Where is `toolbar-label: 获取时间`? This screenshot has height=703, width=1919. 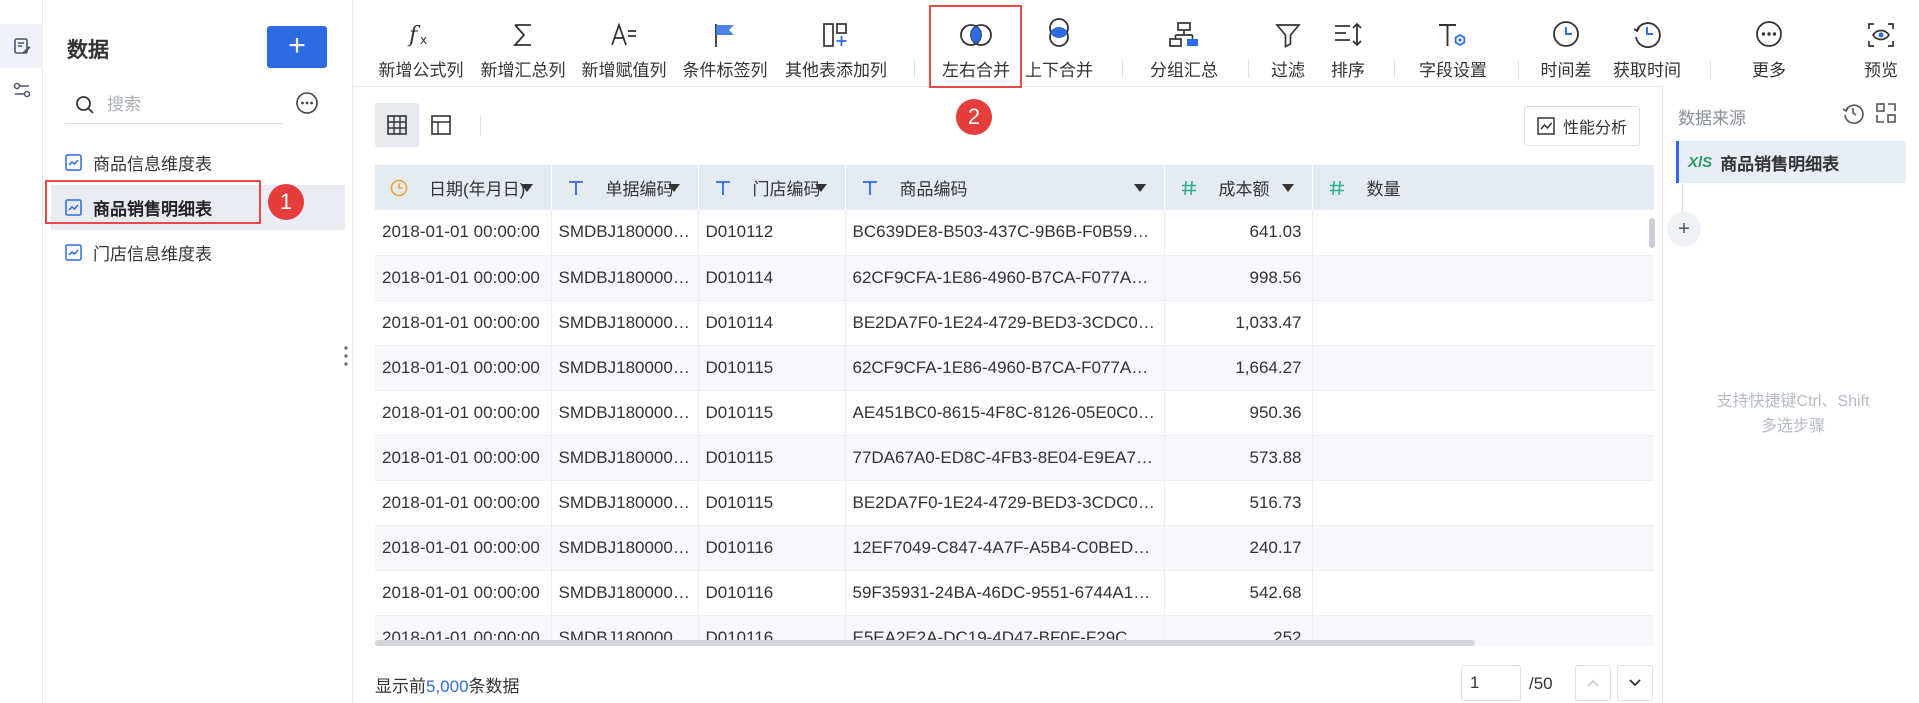 toolbar-label: 获取时间 is located at coordinates (1647, 70).